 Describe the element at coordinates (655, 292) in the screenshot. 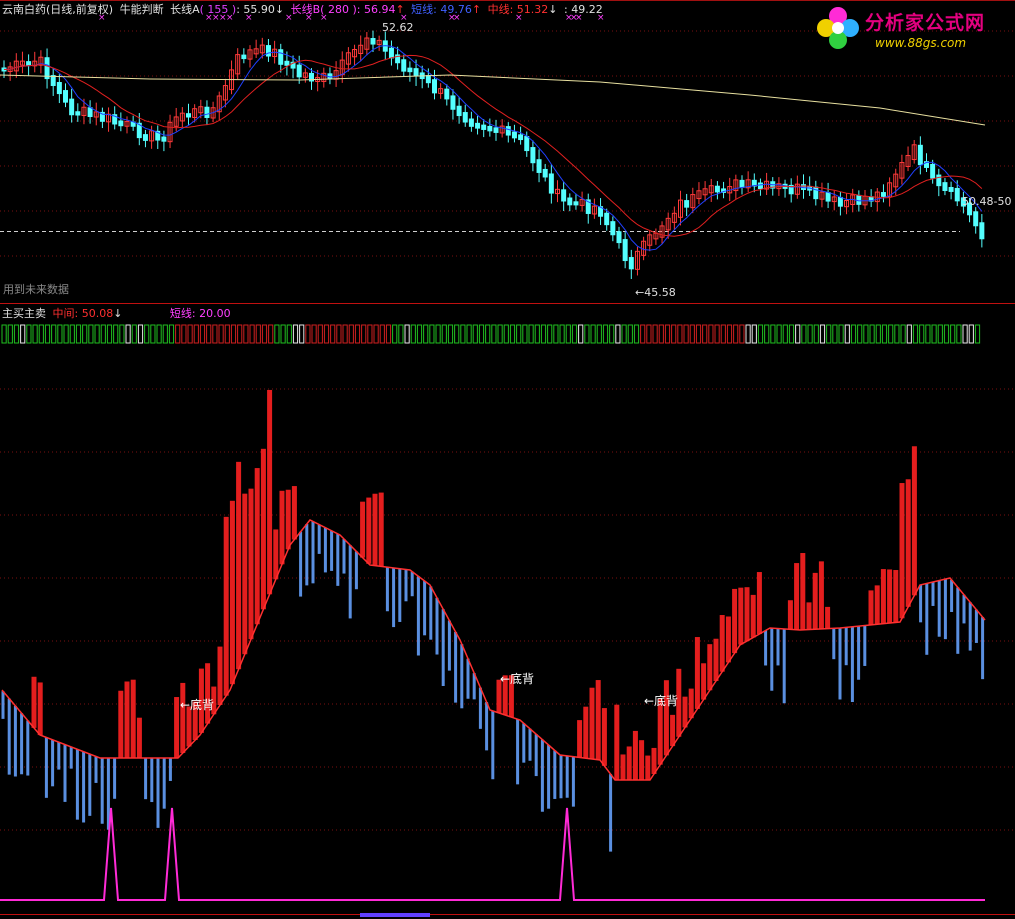

I see `low-price-label: ←45.58` at that location.